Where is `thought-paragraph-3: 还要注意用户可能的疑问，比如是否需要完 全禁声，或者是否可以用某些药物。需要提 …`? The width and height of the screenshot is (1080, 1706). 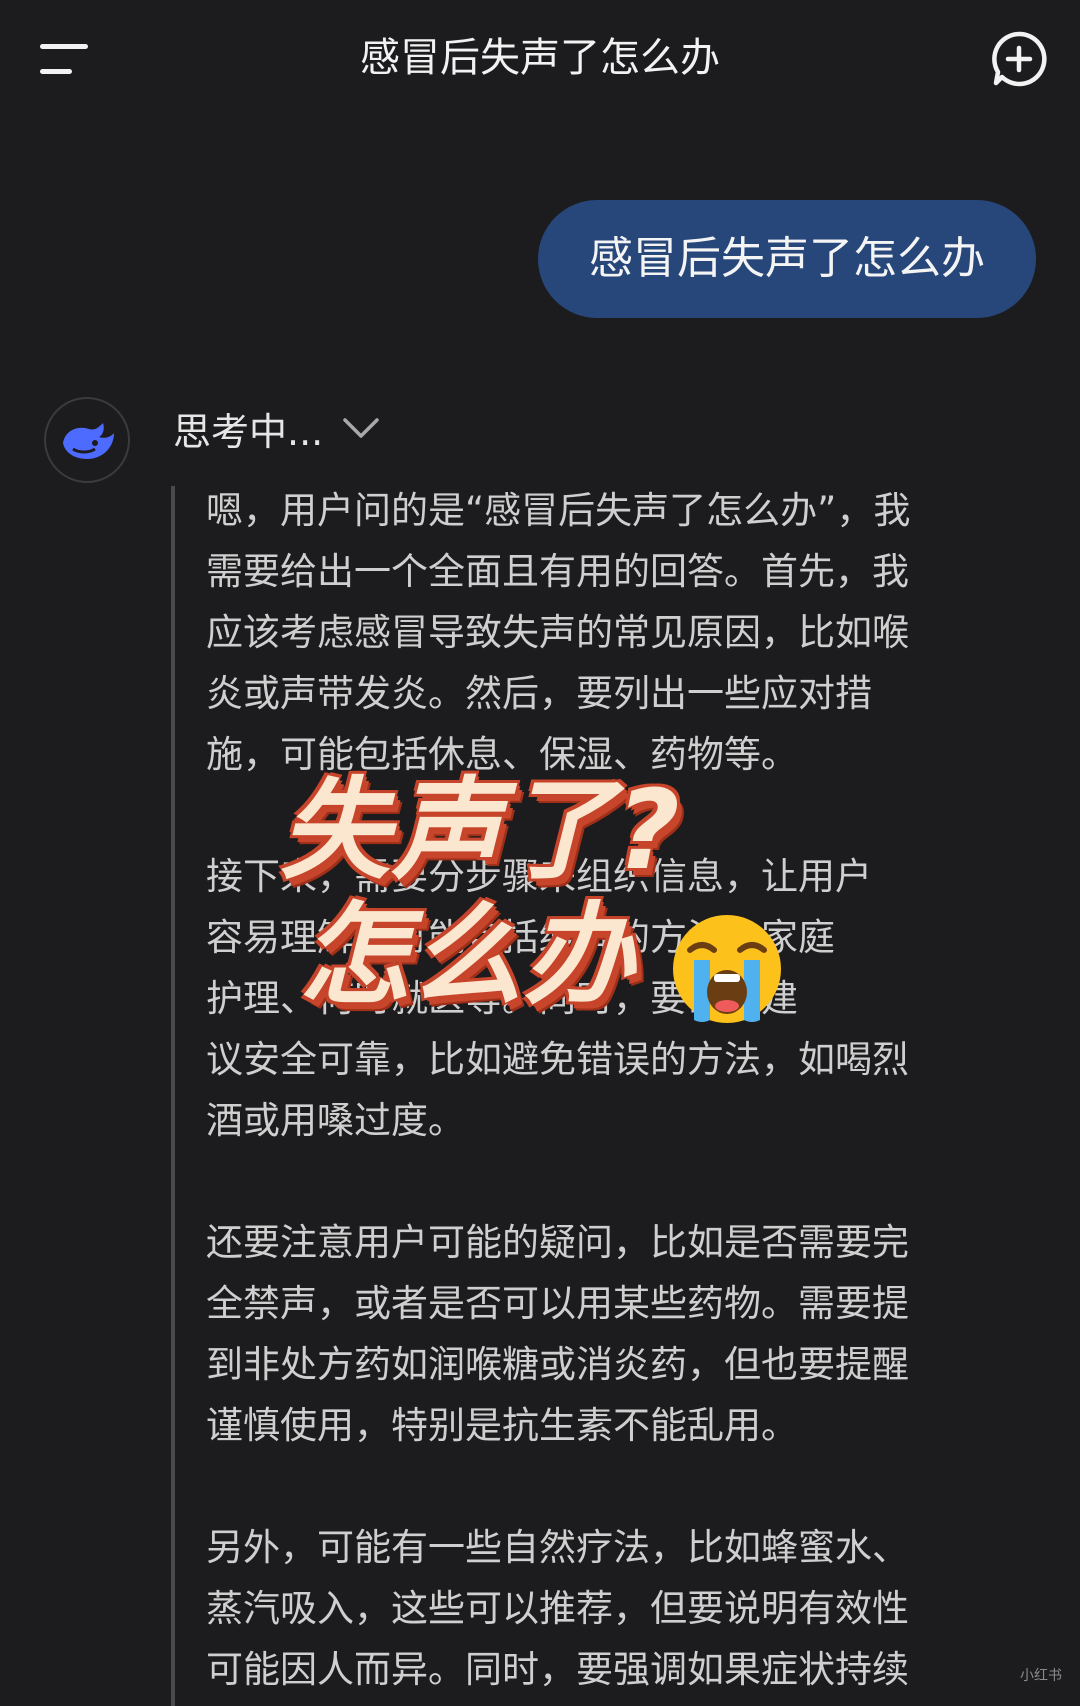
thought-paragraph-3: 还要注意用户可能的疑问，比如是否需要完 全禁声，或者是否可以用某些药物。需要提 … is located at coordinates (606, 1334).